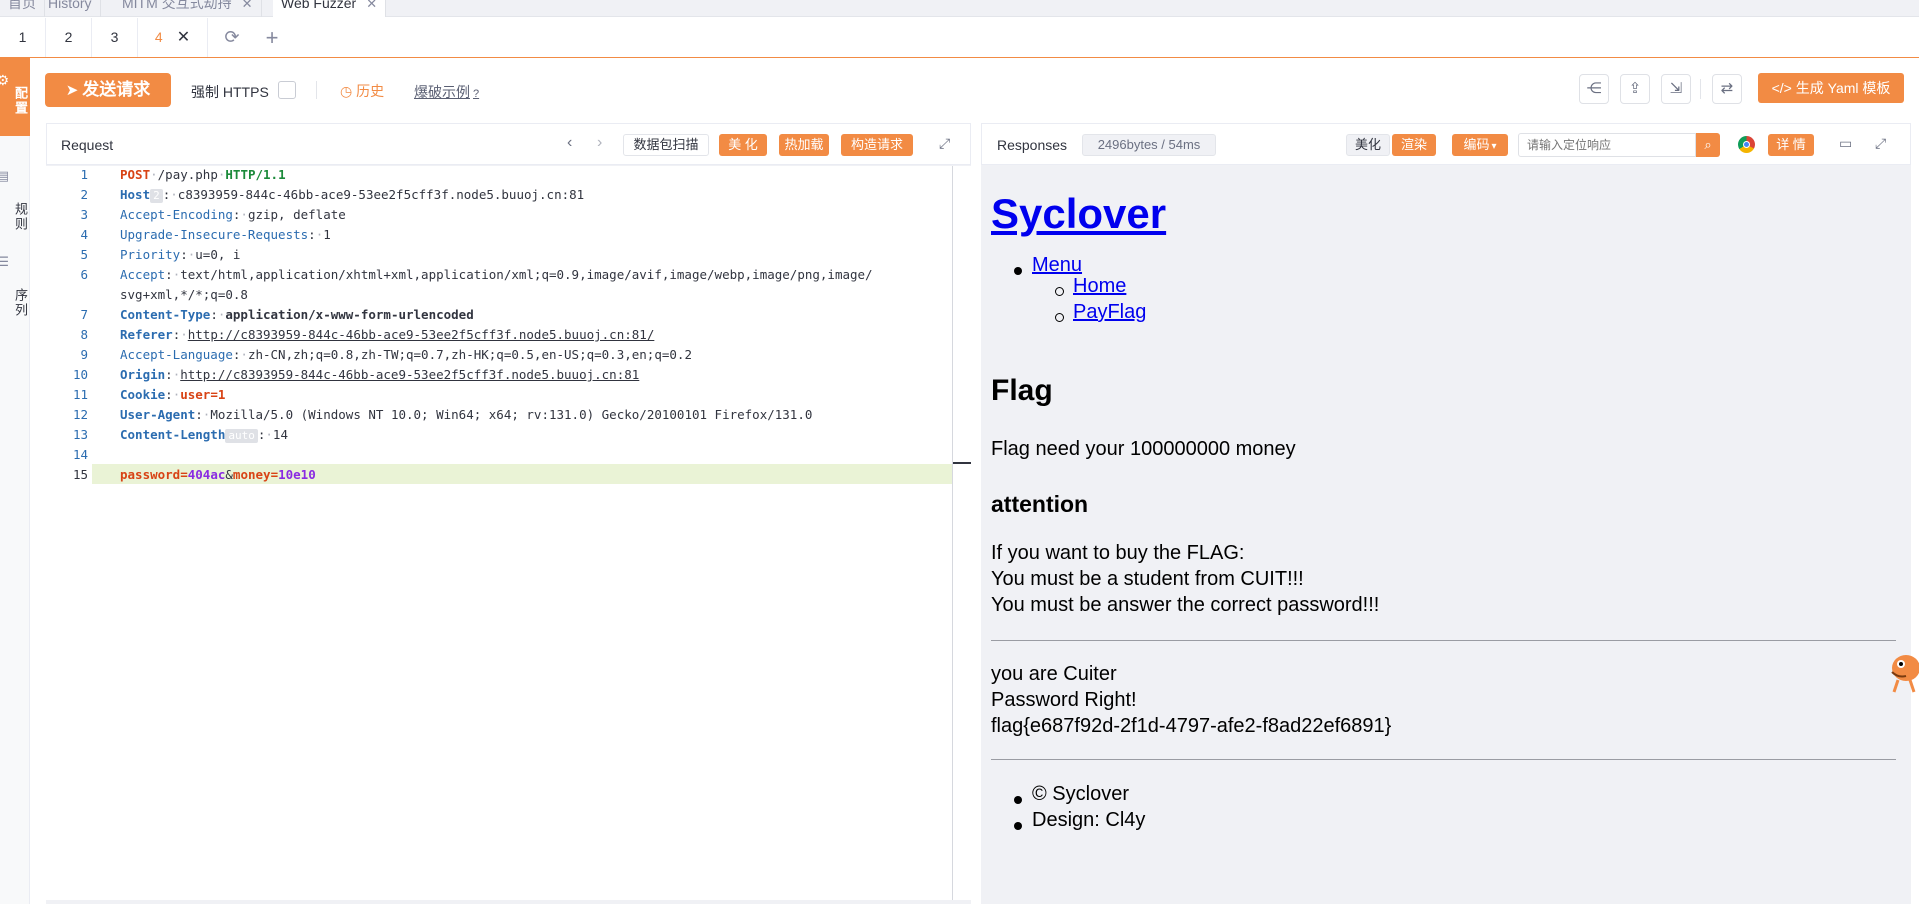 The width and height of the screenshot is (1919, 904). Describe the element at coordinates (80, 414) in the screenshot. I see `line-number: 12` at that location.